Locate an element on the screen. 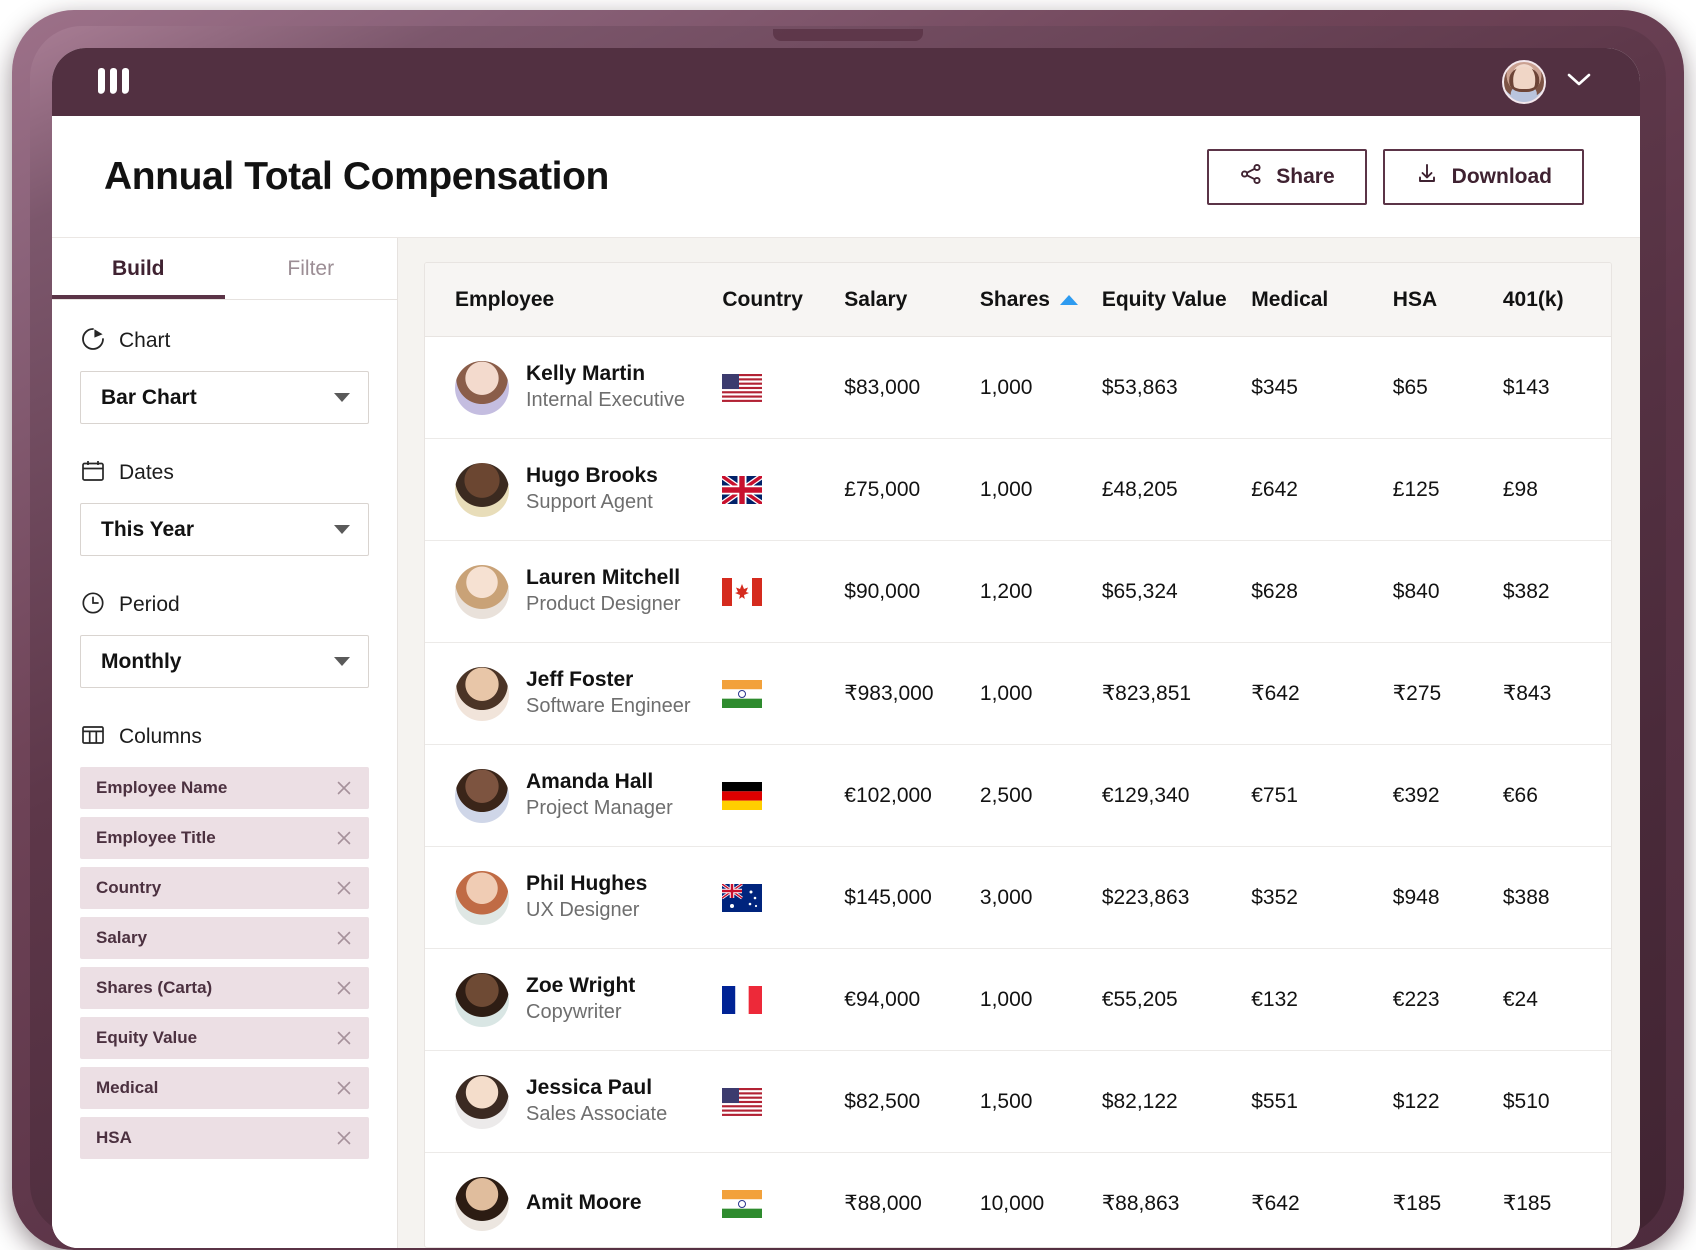 Image resolution: width=1696 pixels, height=1250 pixels. period-field-header: Period is located at coordinates (224, 605).